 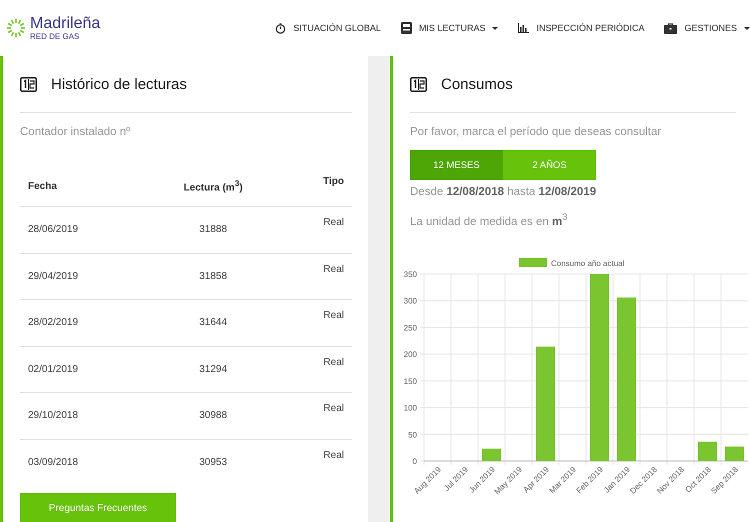 I want to click on period-prompt: Por favor, marca el período que deseas consultar, so click(x=536, y=132).